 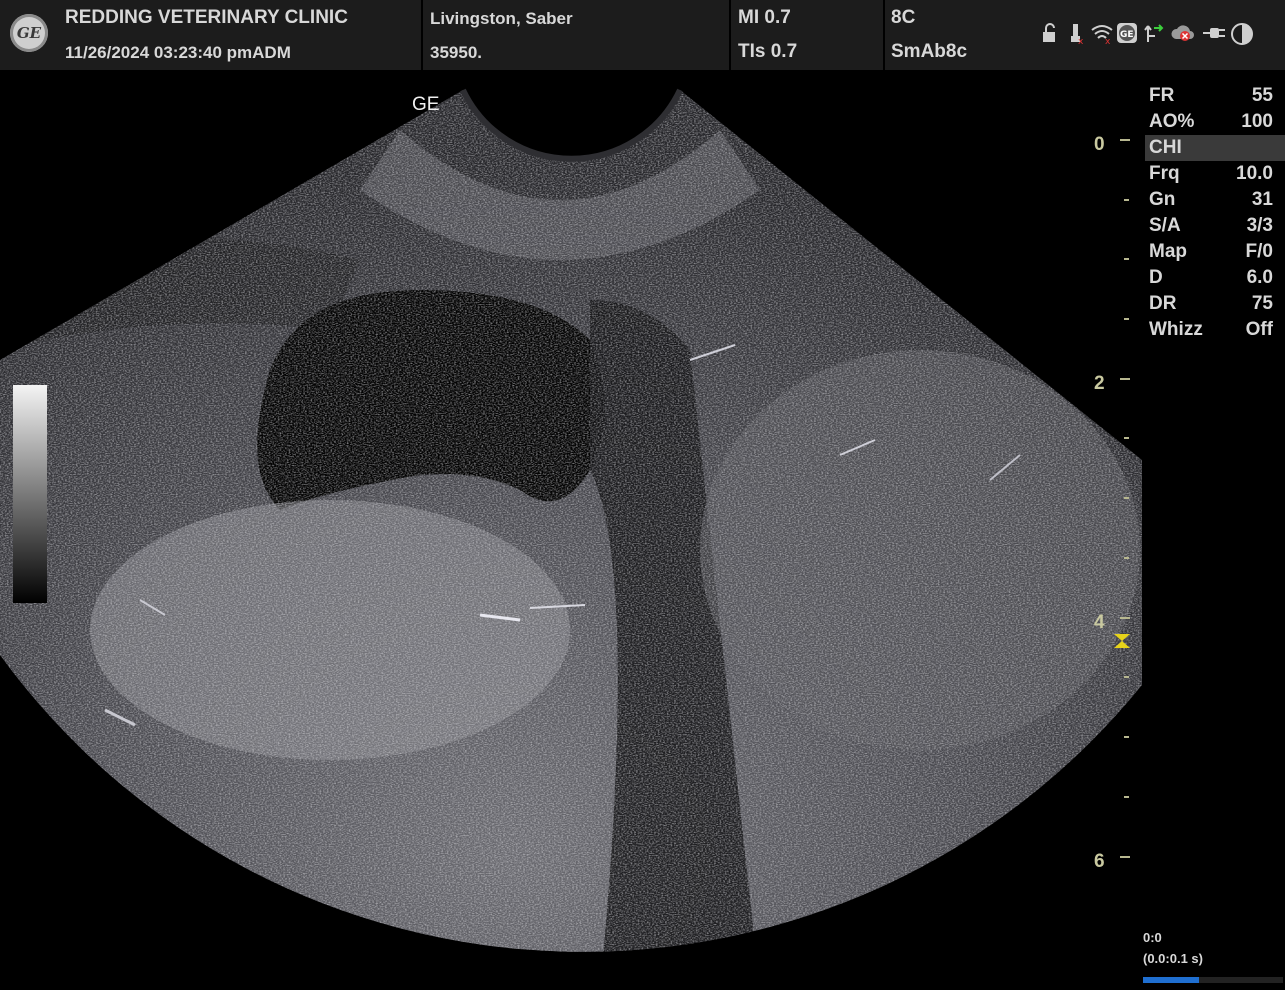 I want to click on param-label: AO%, so click(x=1172, y=121).